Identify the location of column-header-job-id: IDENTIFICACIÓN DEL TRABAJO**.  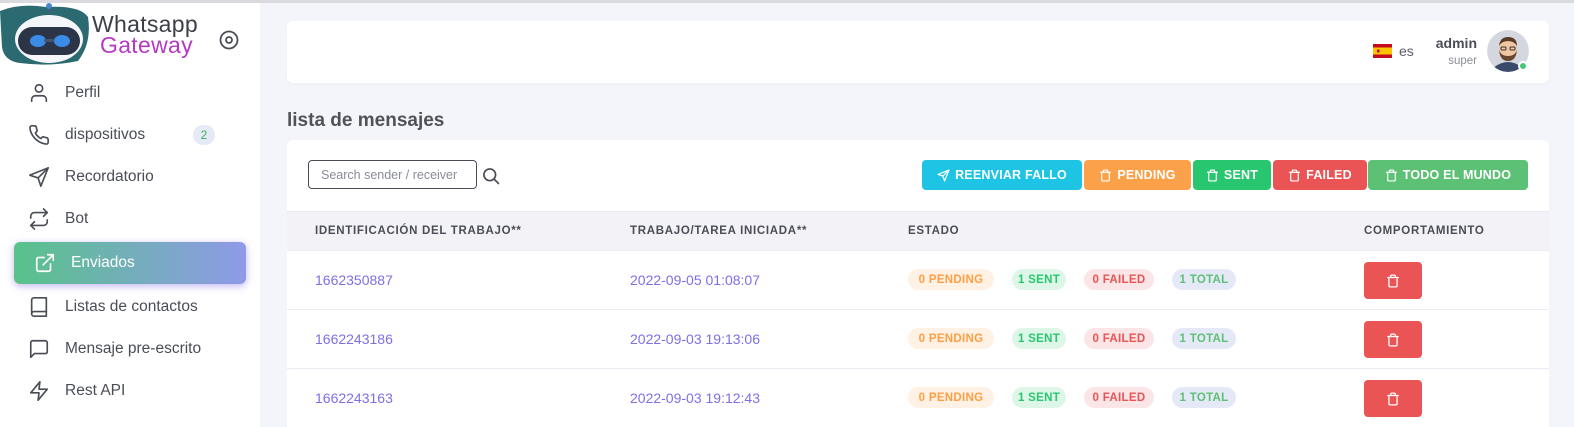
(418, 231).